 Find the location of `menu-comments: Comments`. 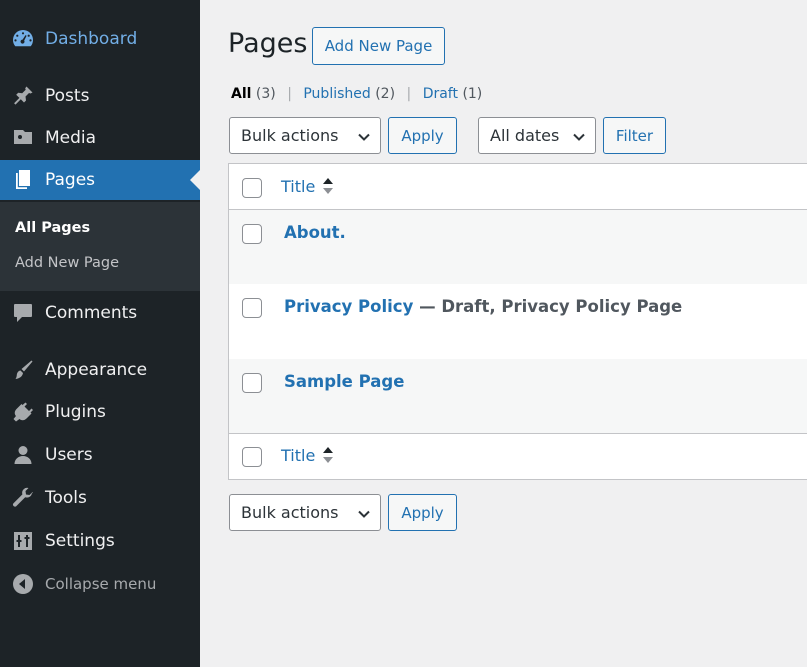

menu-comments: Comments is located at coordinates (100, 313).